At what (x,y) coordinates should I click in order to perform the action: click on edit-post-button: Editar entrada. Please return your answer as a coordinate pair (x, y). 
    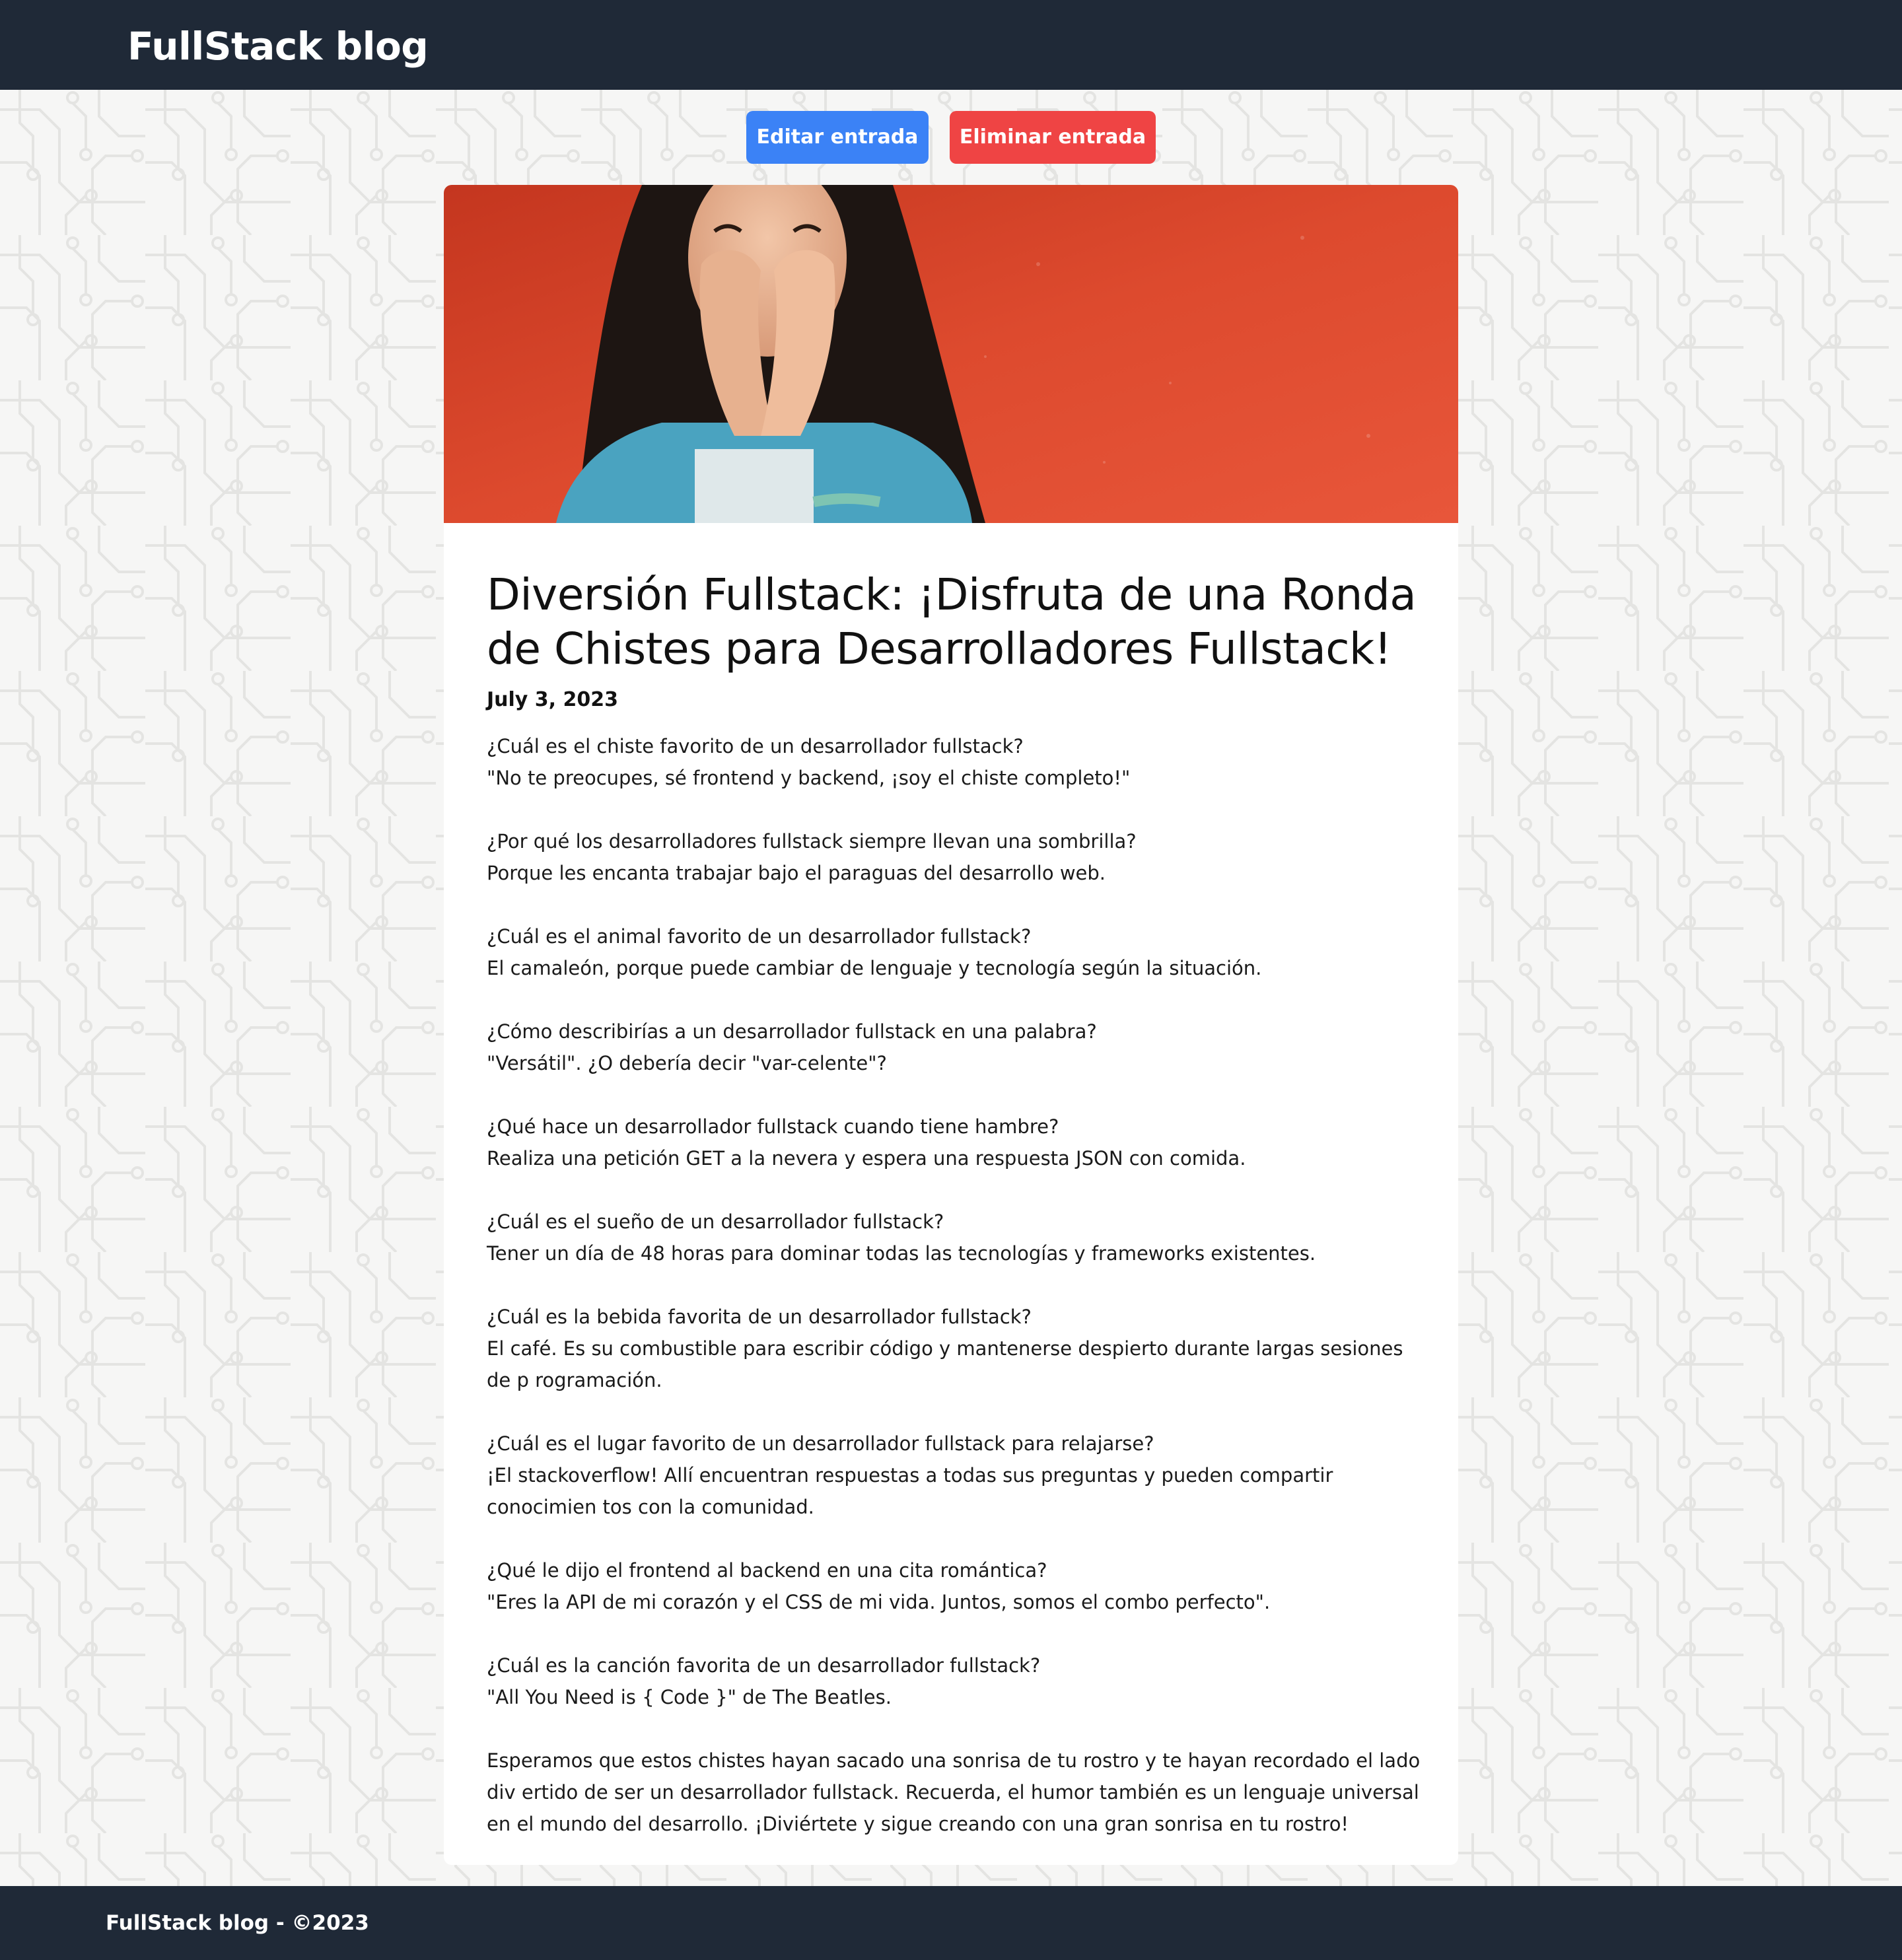
    Looking at the image, I should click on (837, 137).